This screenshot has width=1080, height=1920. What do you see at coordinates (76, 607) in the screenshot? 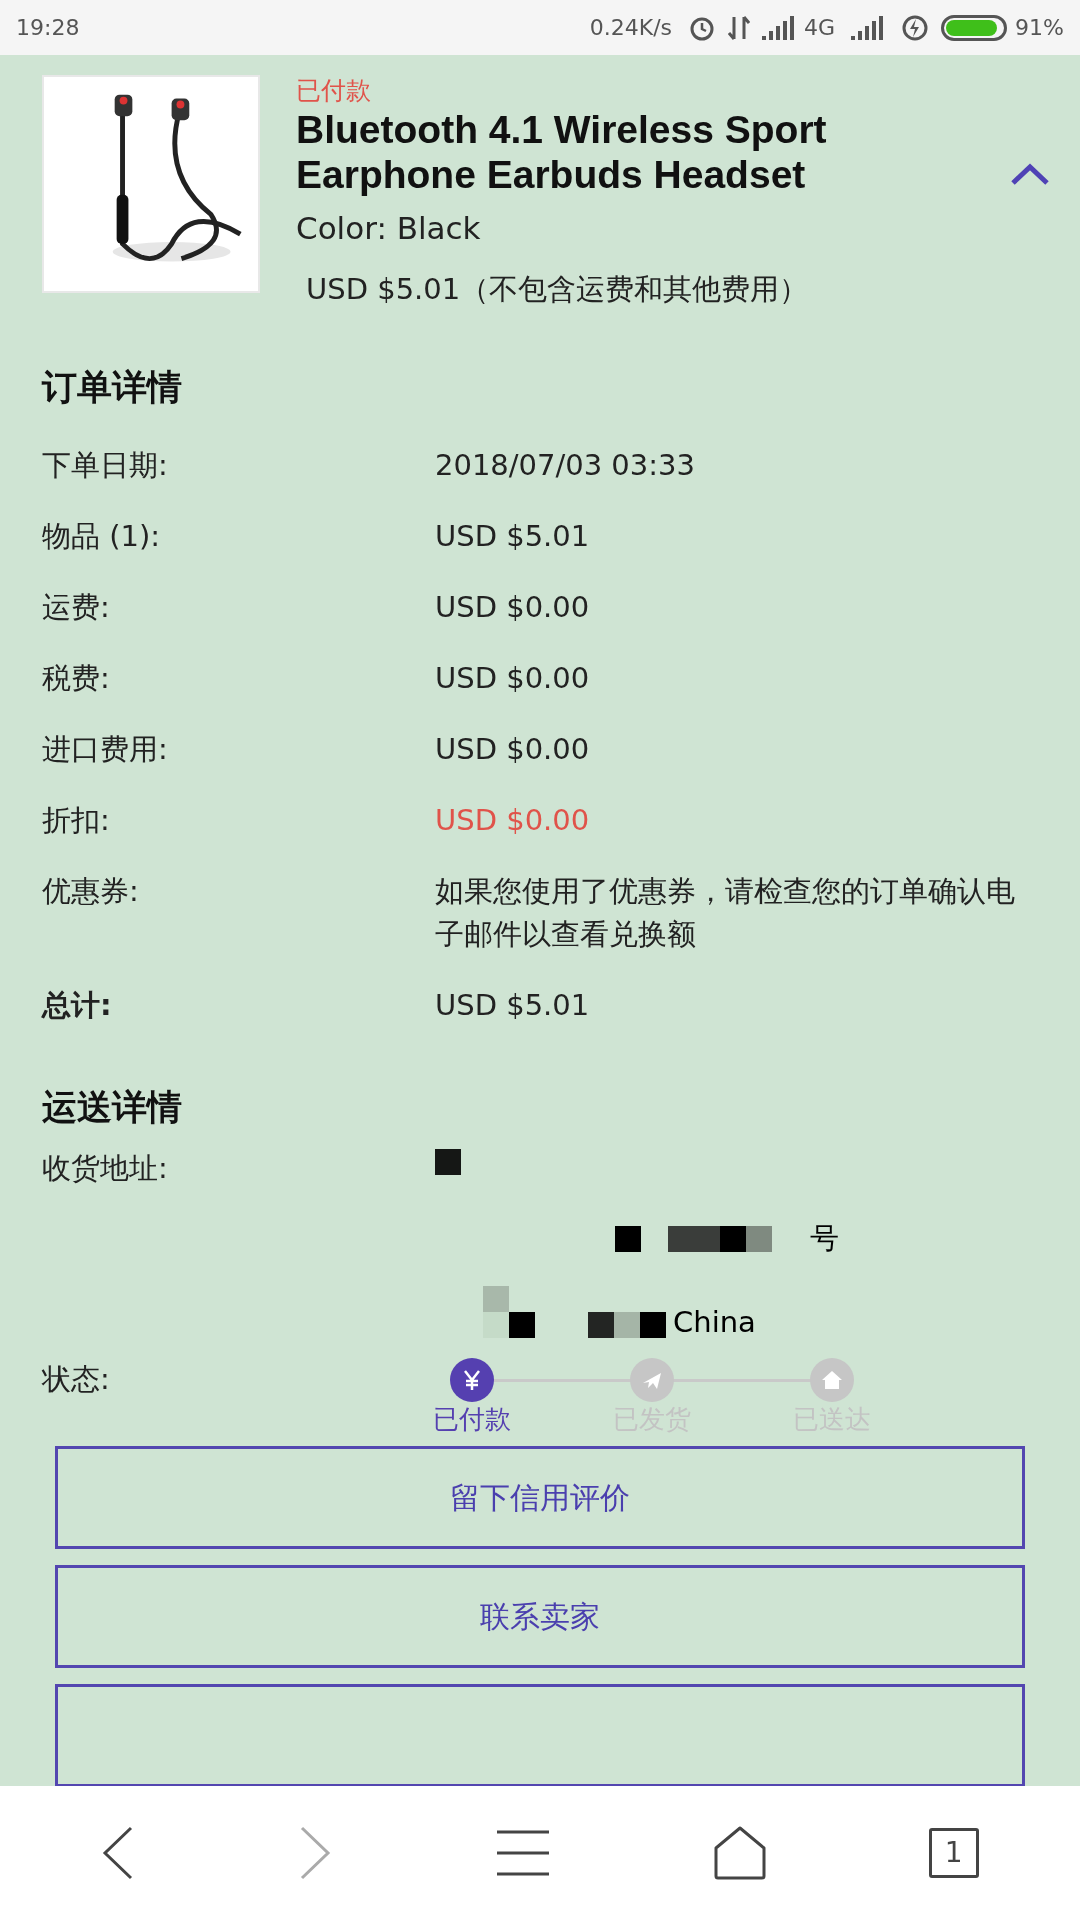
I see `detail-label: 运费:` at bounding box center [76, 607].